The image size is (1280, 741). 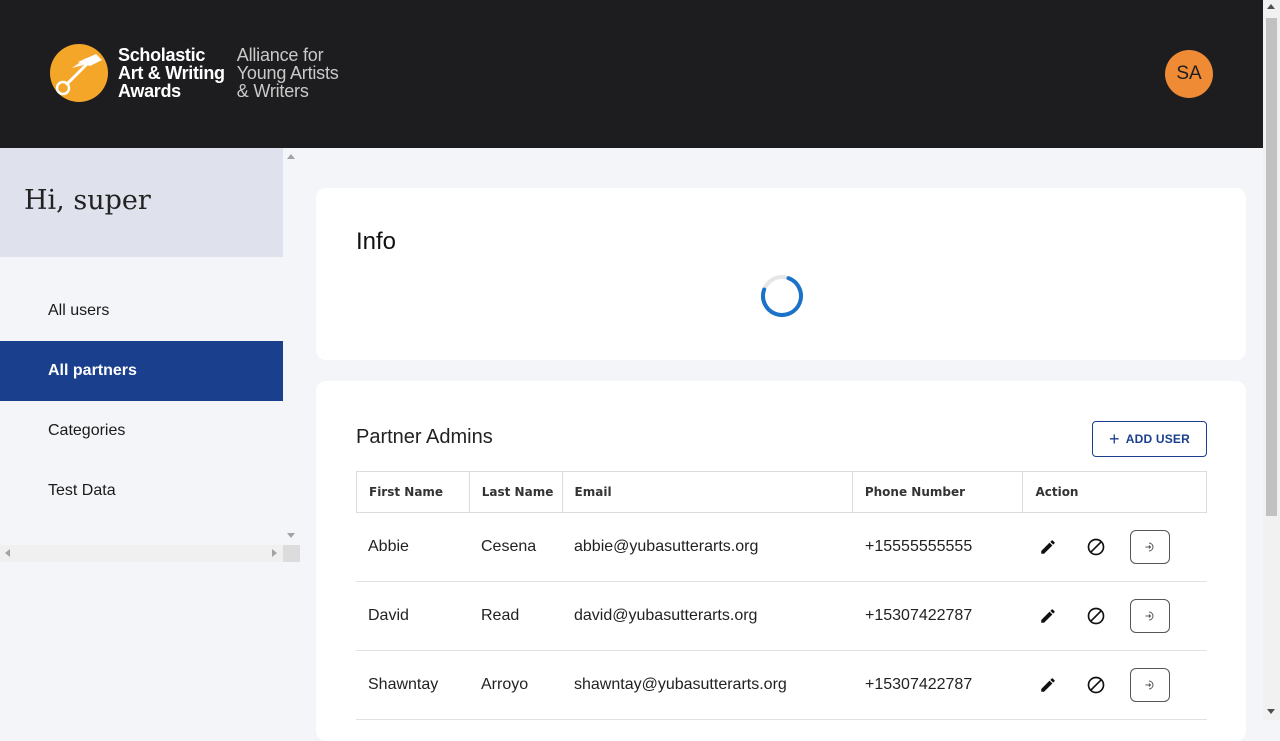 I want to click on column-header-phone-number: Phone Number, so click(x=938, y=492).